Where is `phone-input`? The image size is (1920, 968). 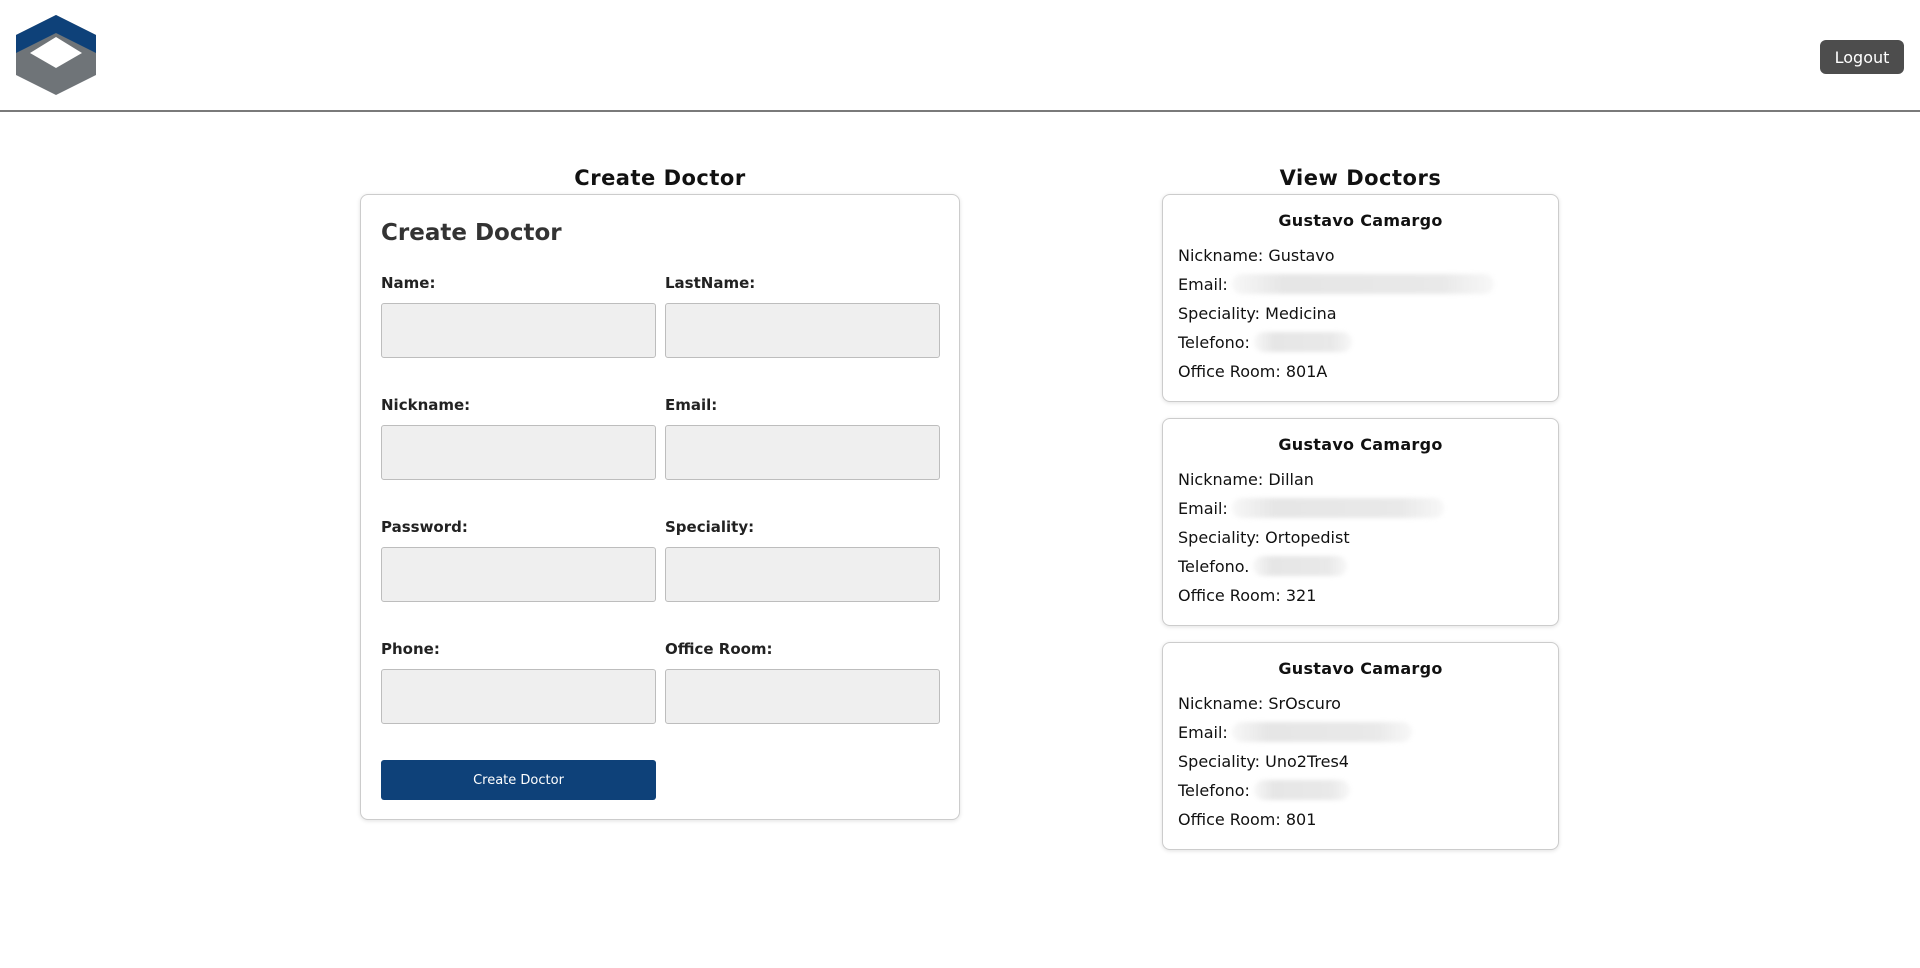
phone-input is located at coordinates (518, 696).